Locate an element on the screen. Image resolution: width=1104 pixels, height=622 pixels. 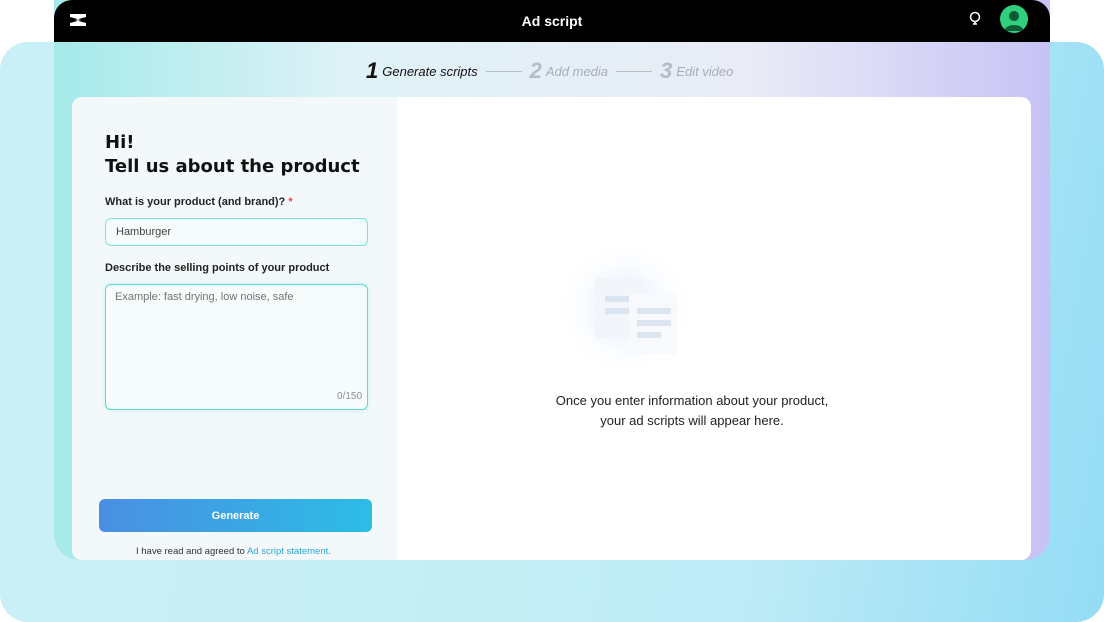
required-mark: * is located at coordinates (290, 202).